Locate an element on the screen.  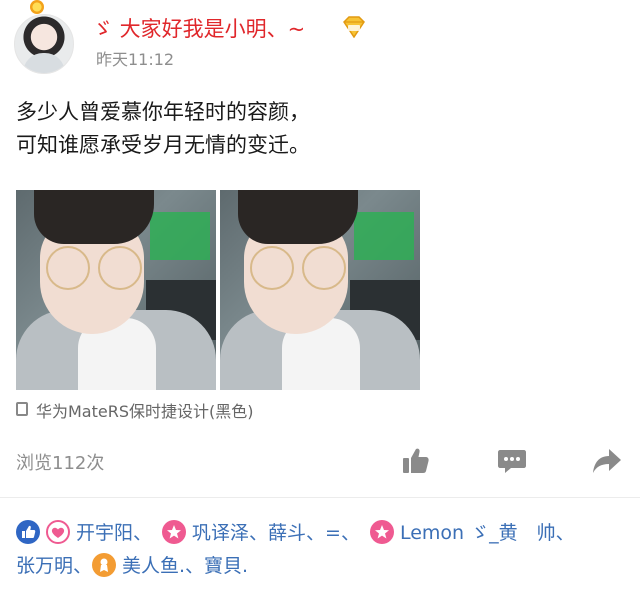
divider is located at coordinates (320, 497).